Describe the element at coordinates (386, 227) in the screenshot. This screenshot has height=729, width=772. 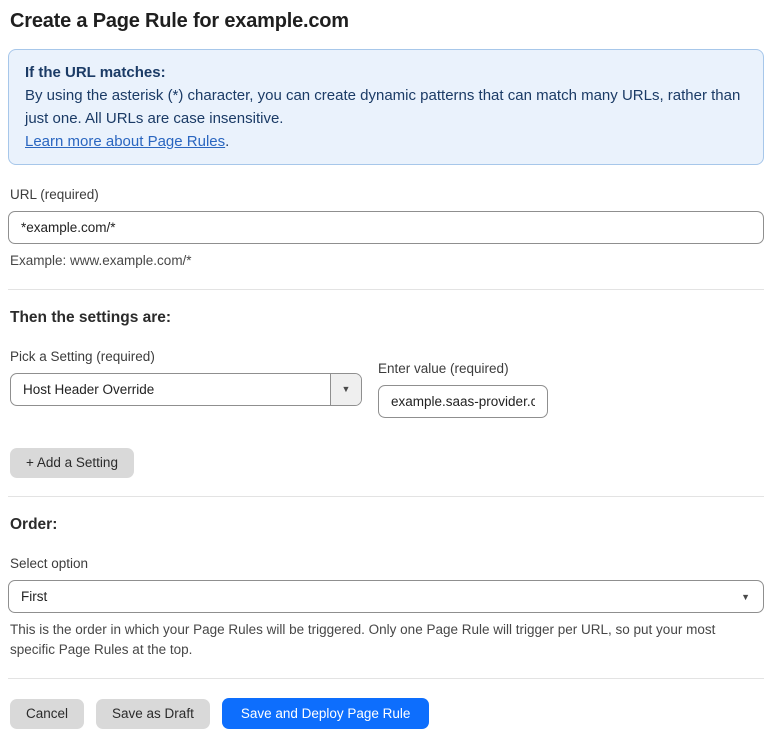
I see `url-input` at that location.